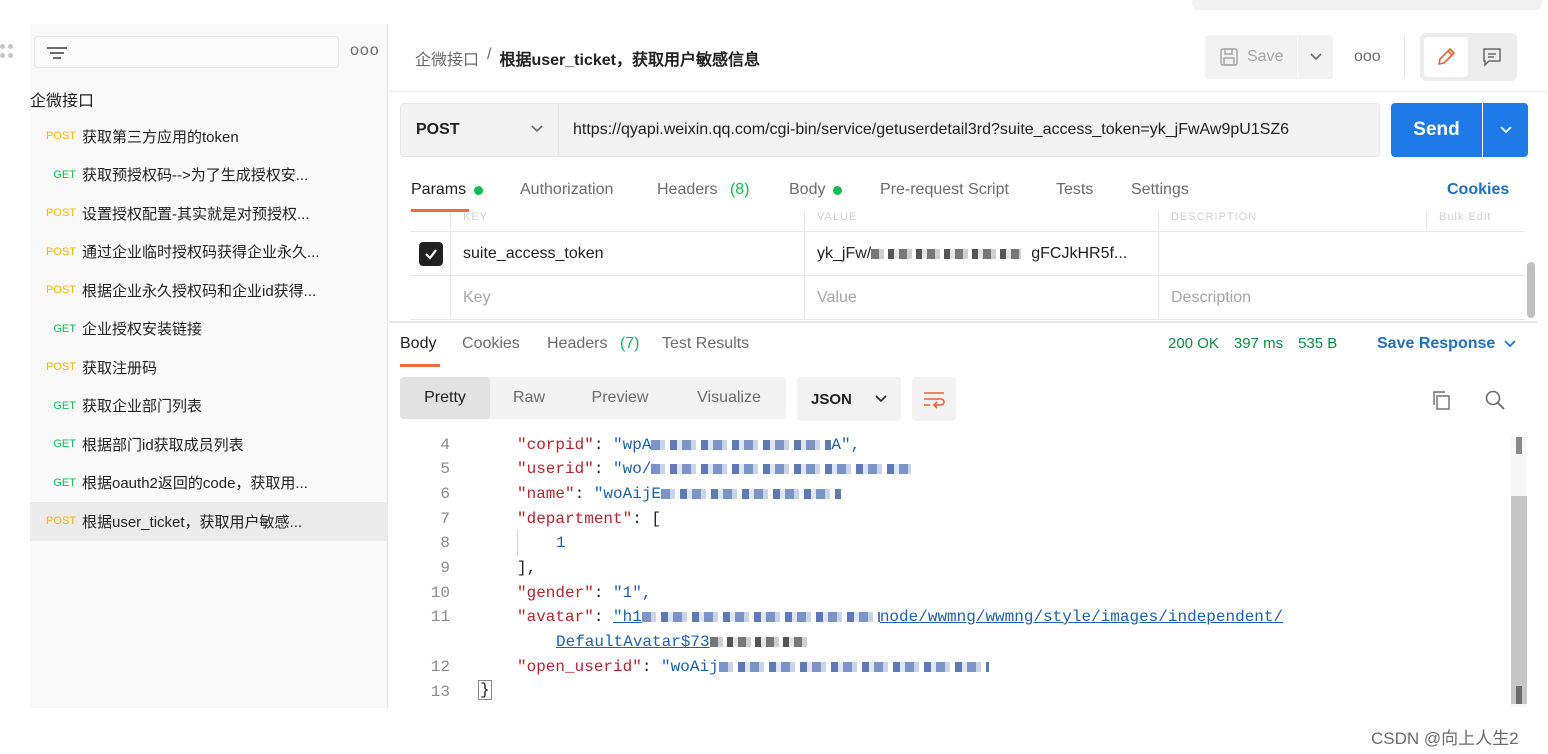  Describe the element at coordinates (491, 343) in the screenshot. I see `tab-label: Cookies` at that location.